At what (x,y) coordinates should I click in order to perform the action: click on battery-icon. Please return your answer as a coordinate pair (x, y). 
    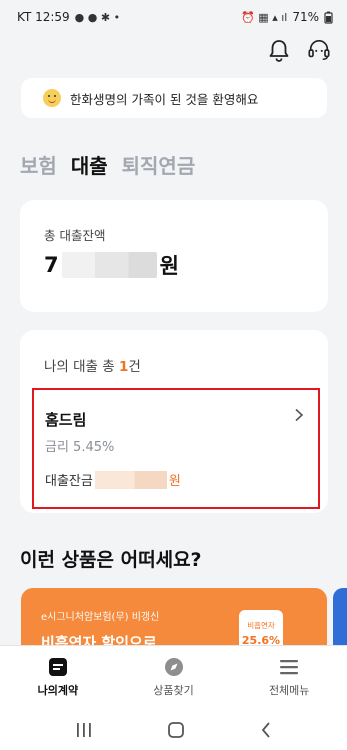
    Looking at the image, I should click on (328, 17).